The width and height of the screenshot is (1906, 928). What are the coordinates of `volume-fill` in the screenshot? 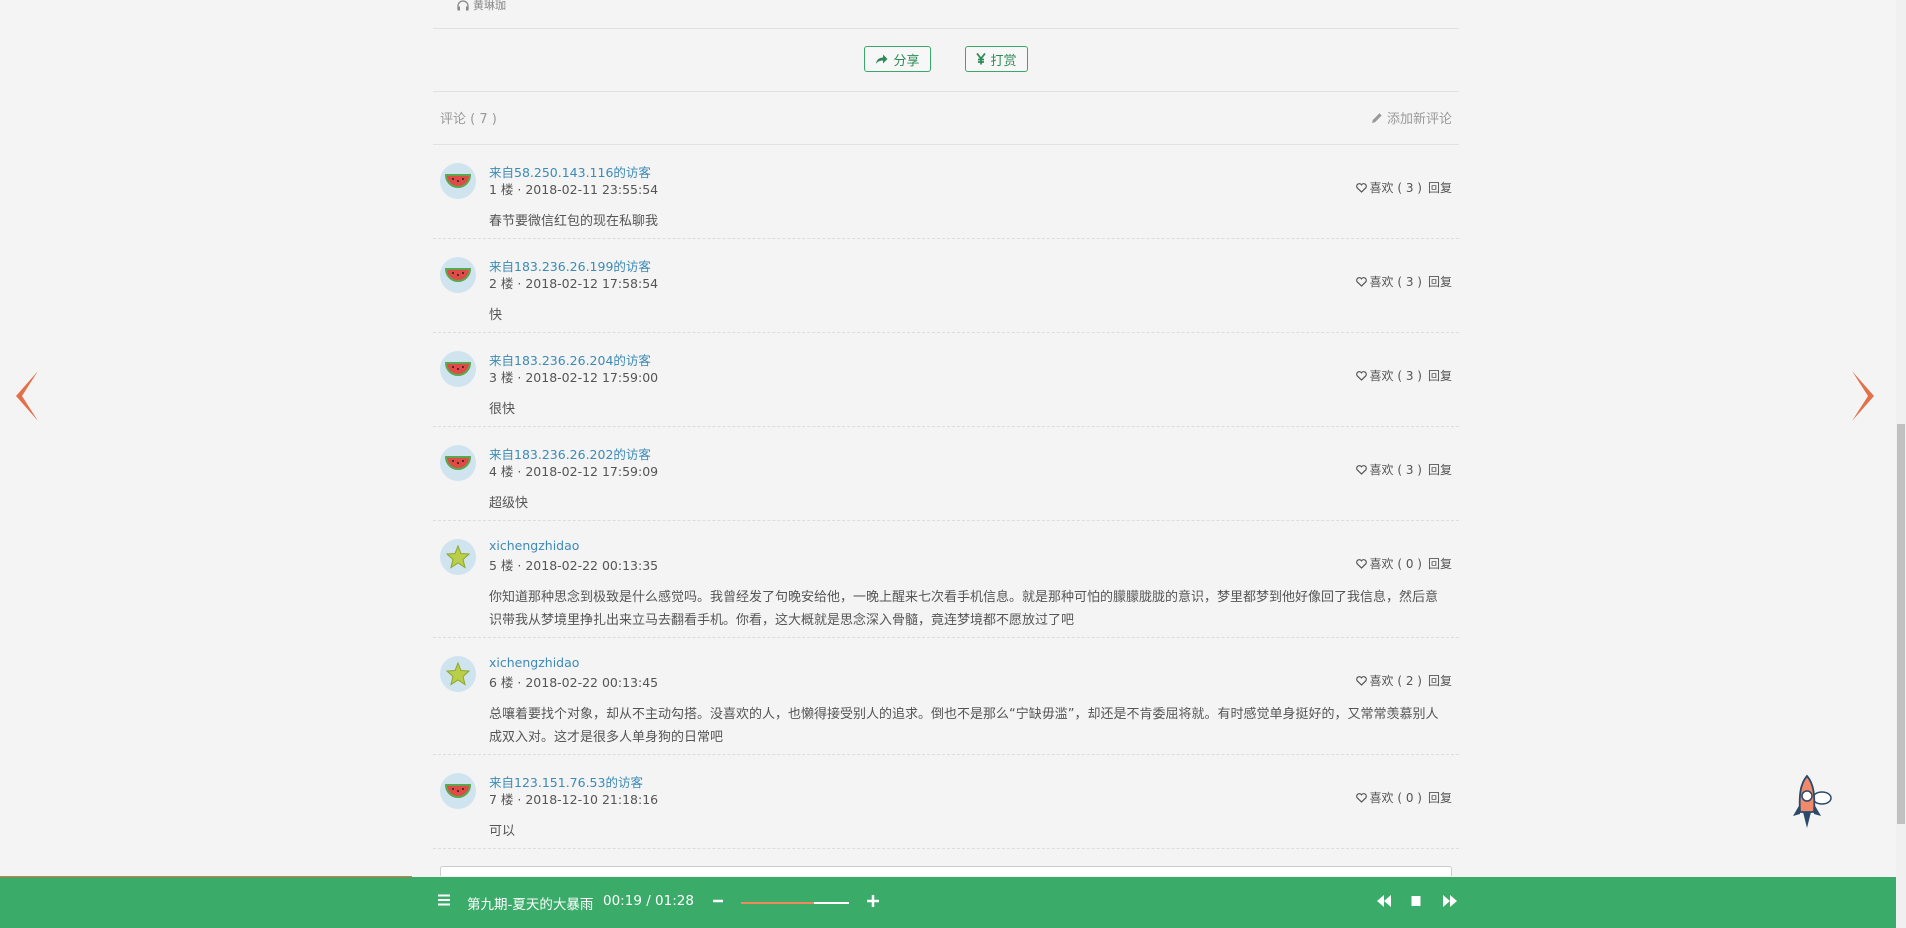 It's located at (778, 903).